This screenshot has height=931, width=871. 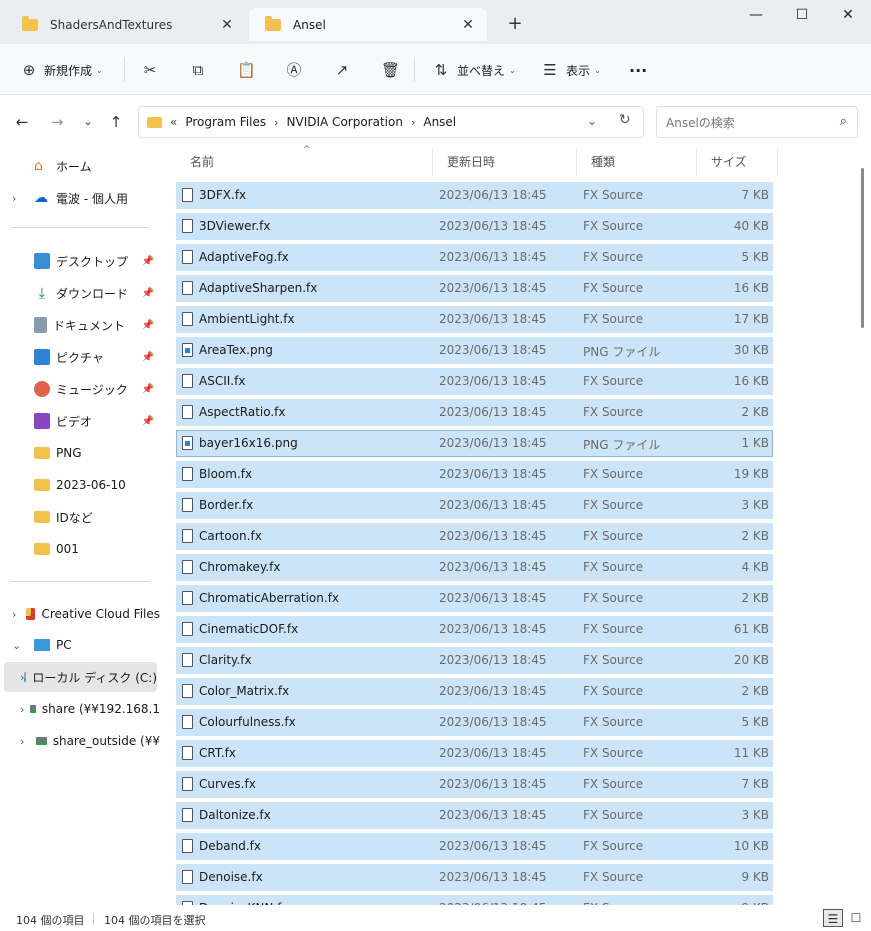 What do you see at coordinates (848, 15) in the screenshot?
I see `close-window-button: ✕` at bounding box center [848, 15].